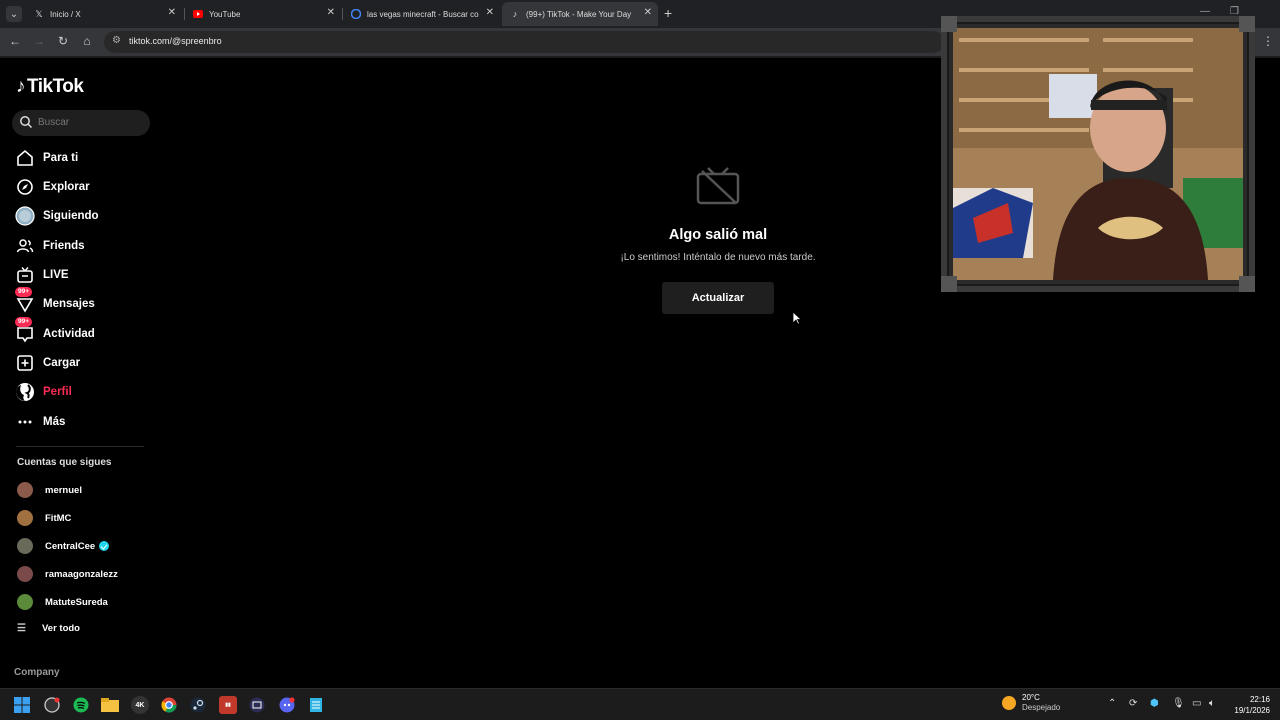 The width and height of the screenshot is (1280, 720). I want to click on browser-tab-x: 𝕏 Inicio / X ✕, so click(104, 14).